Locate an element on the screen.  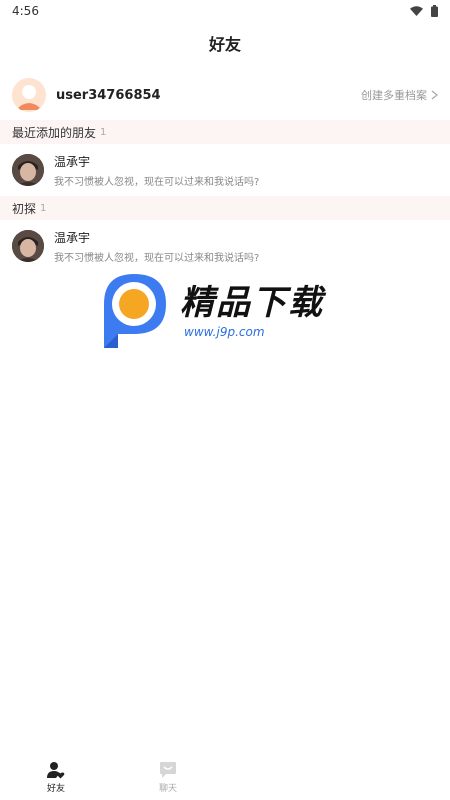
j9p-logo-icon is located at coordinates (135, 311).